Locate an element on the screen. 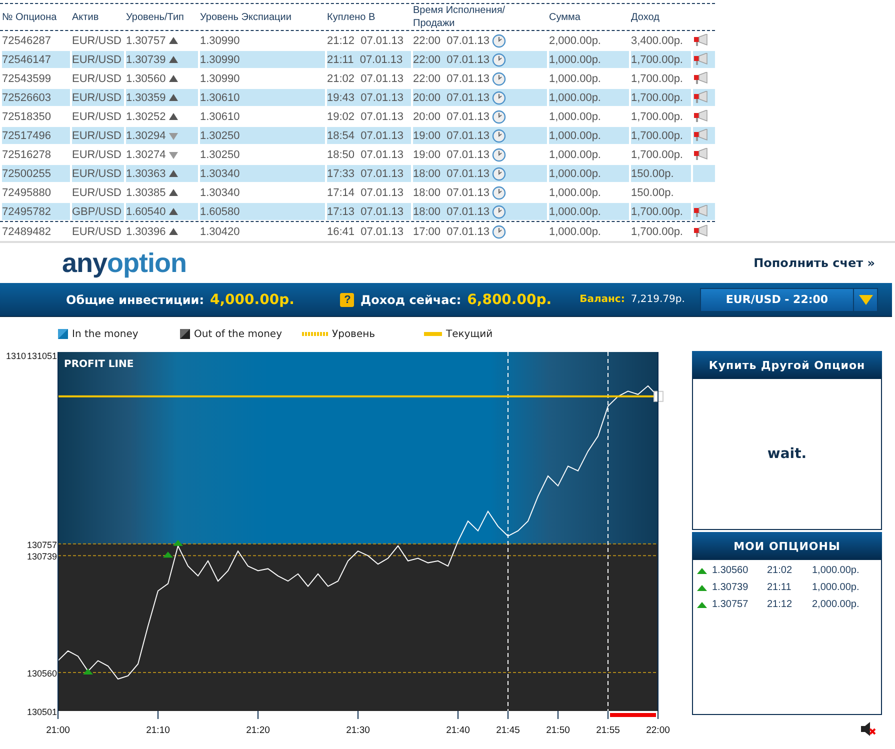 The height and width of the screenshot is (749, 895). option-amount: 1,000.00р. is located at coordinates (836, 587).